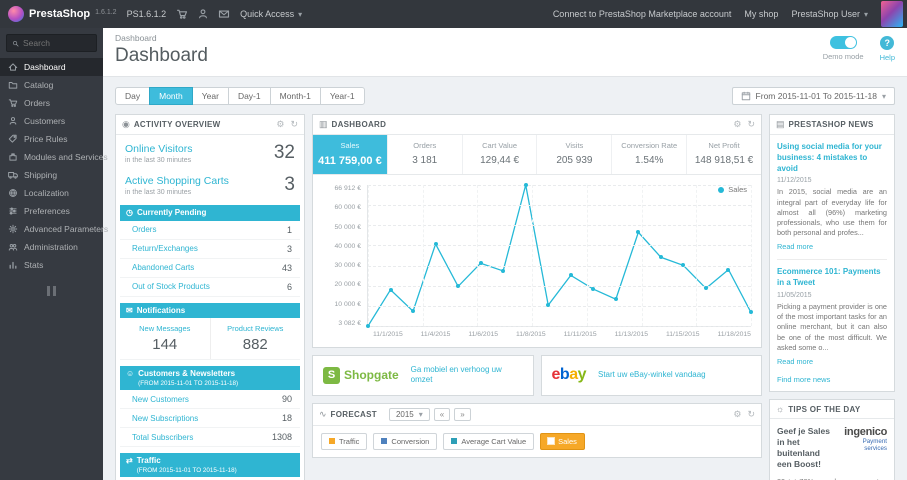  Describe the element at coordinates (165, 248) in the screenshot. I see `pending-returns-link: Return/Exchanges` at that location.